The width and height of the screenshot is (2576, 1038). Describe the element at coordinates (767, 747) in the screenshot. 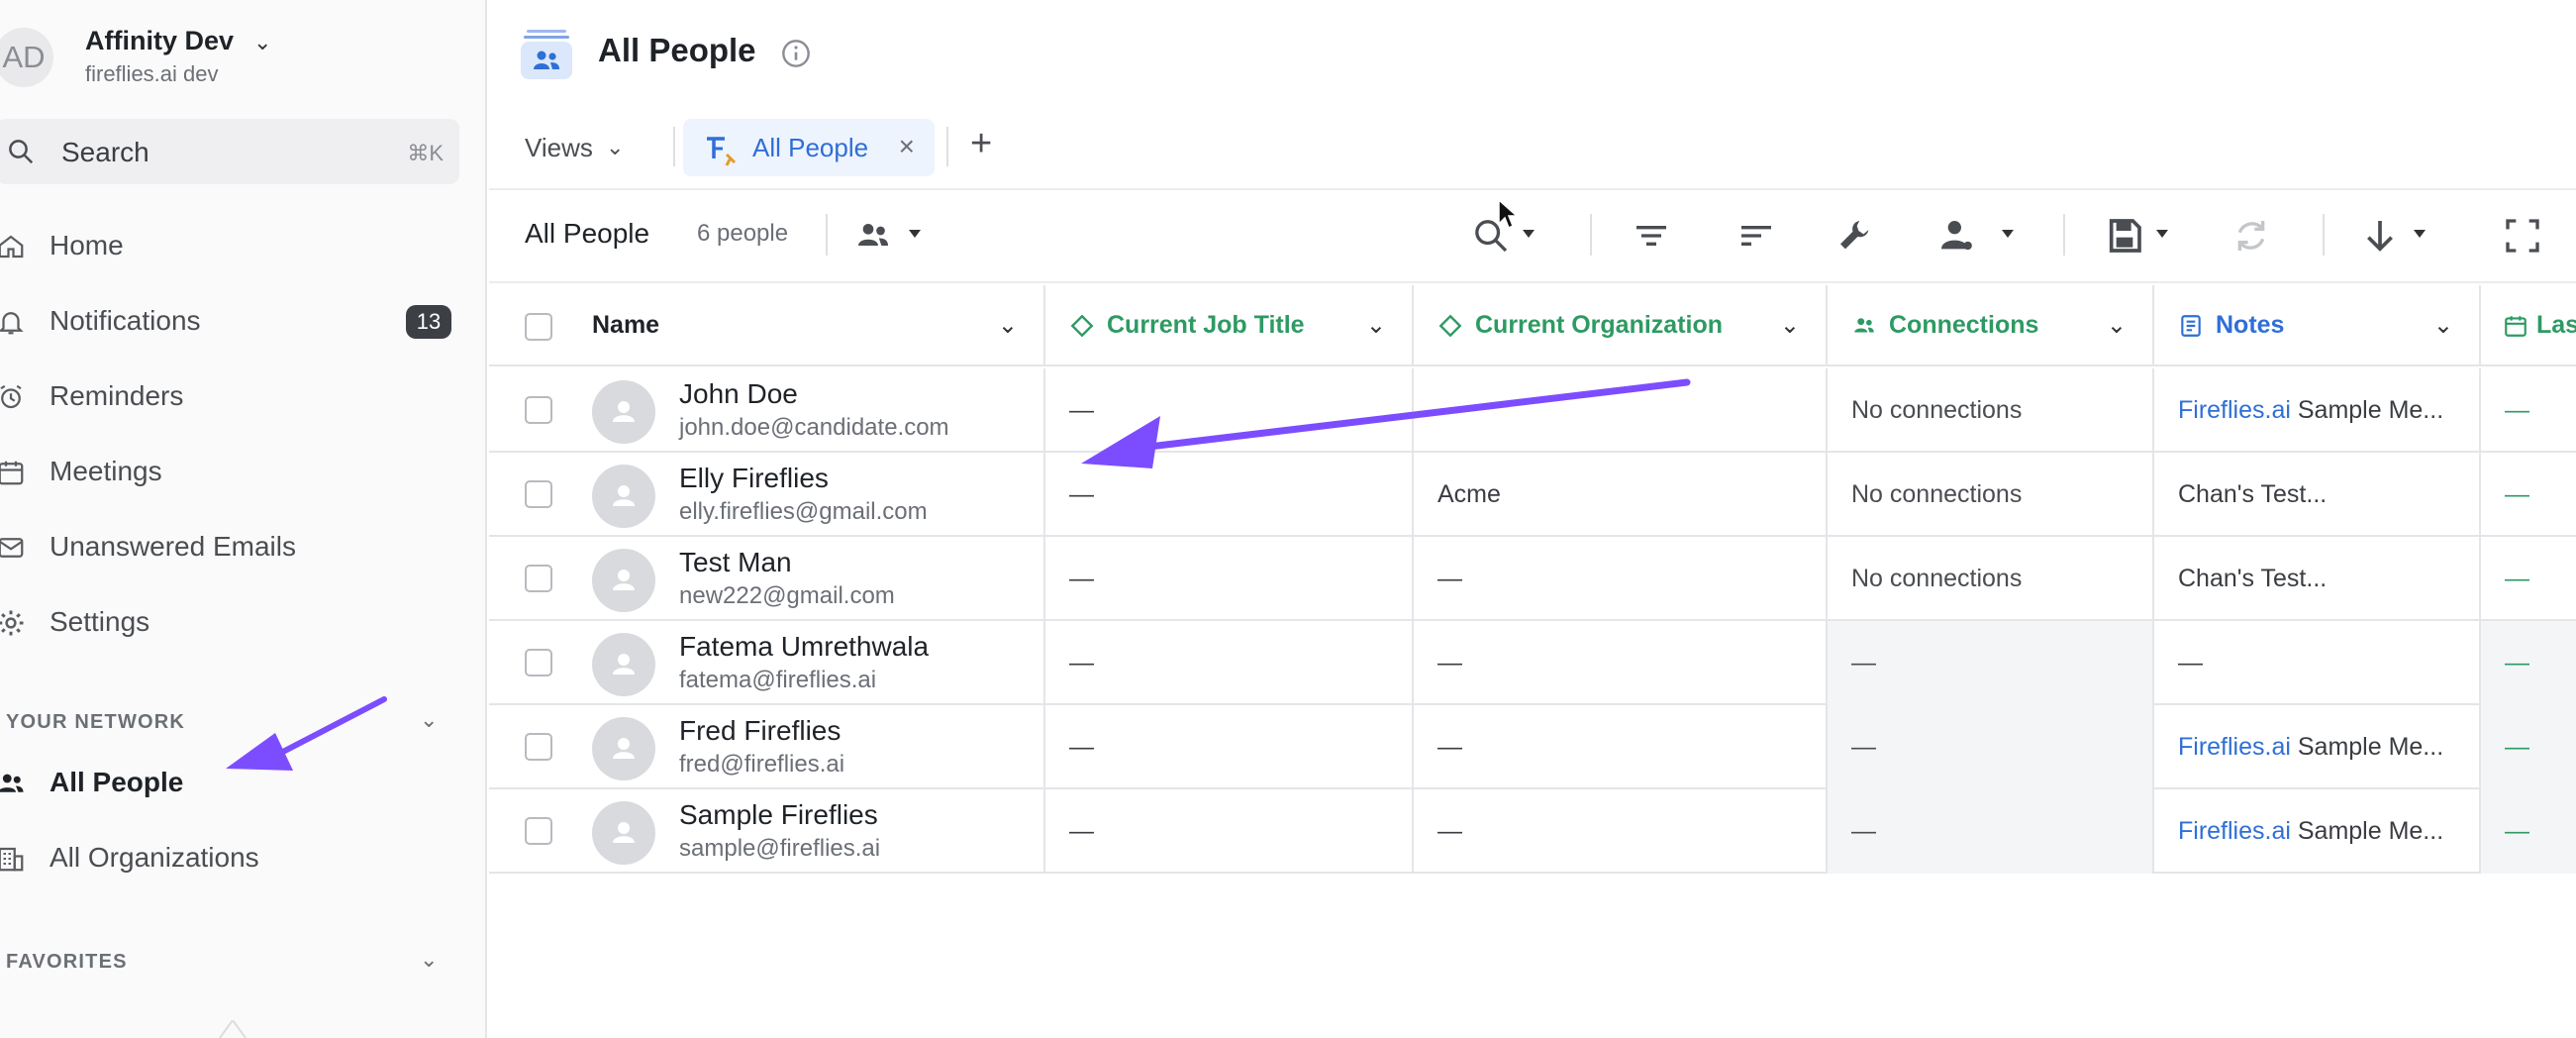

I see `cell-name: Fred Fireflies fred@fireflies.ai` at that location.